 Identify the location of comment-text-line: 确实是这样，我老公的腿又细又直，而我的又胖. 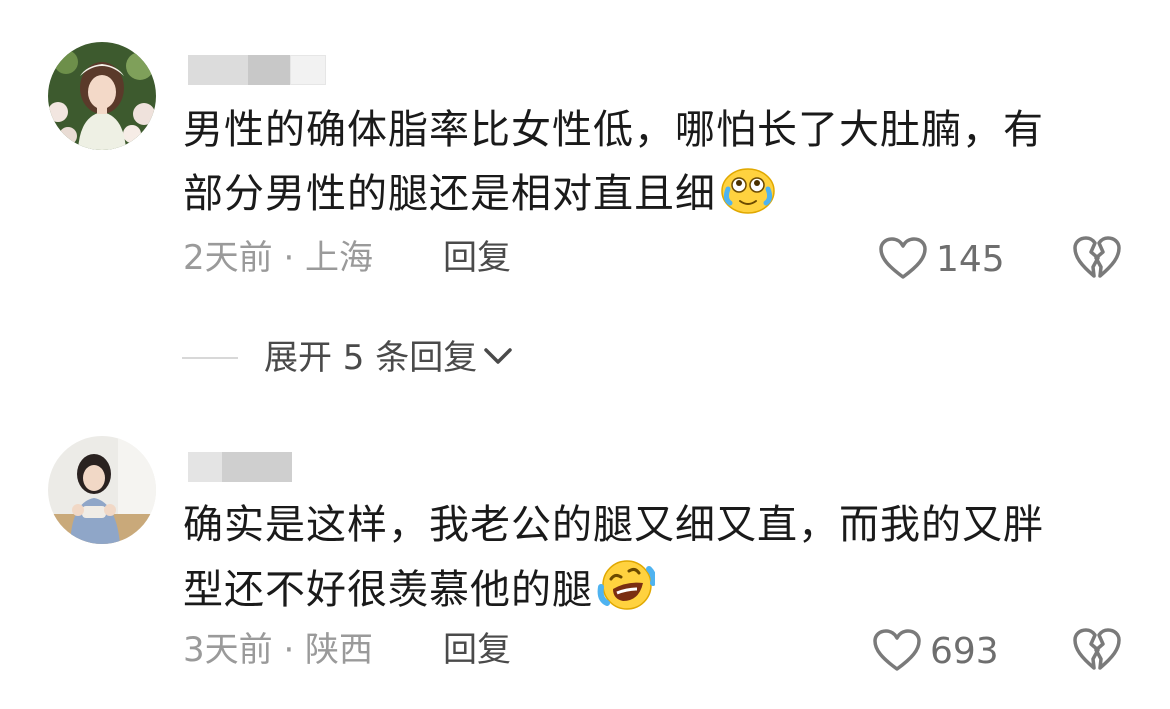
(613, 525).